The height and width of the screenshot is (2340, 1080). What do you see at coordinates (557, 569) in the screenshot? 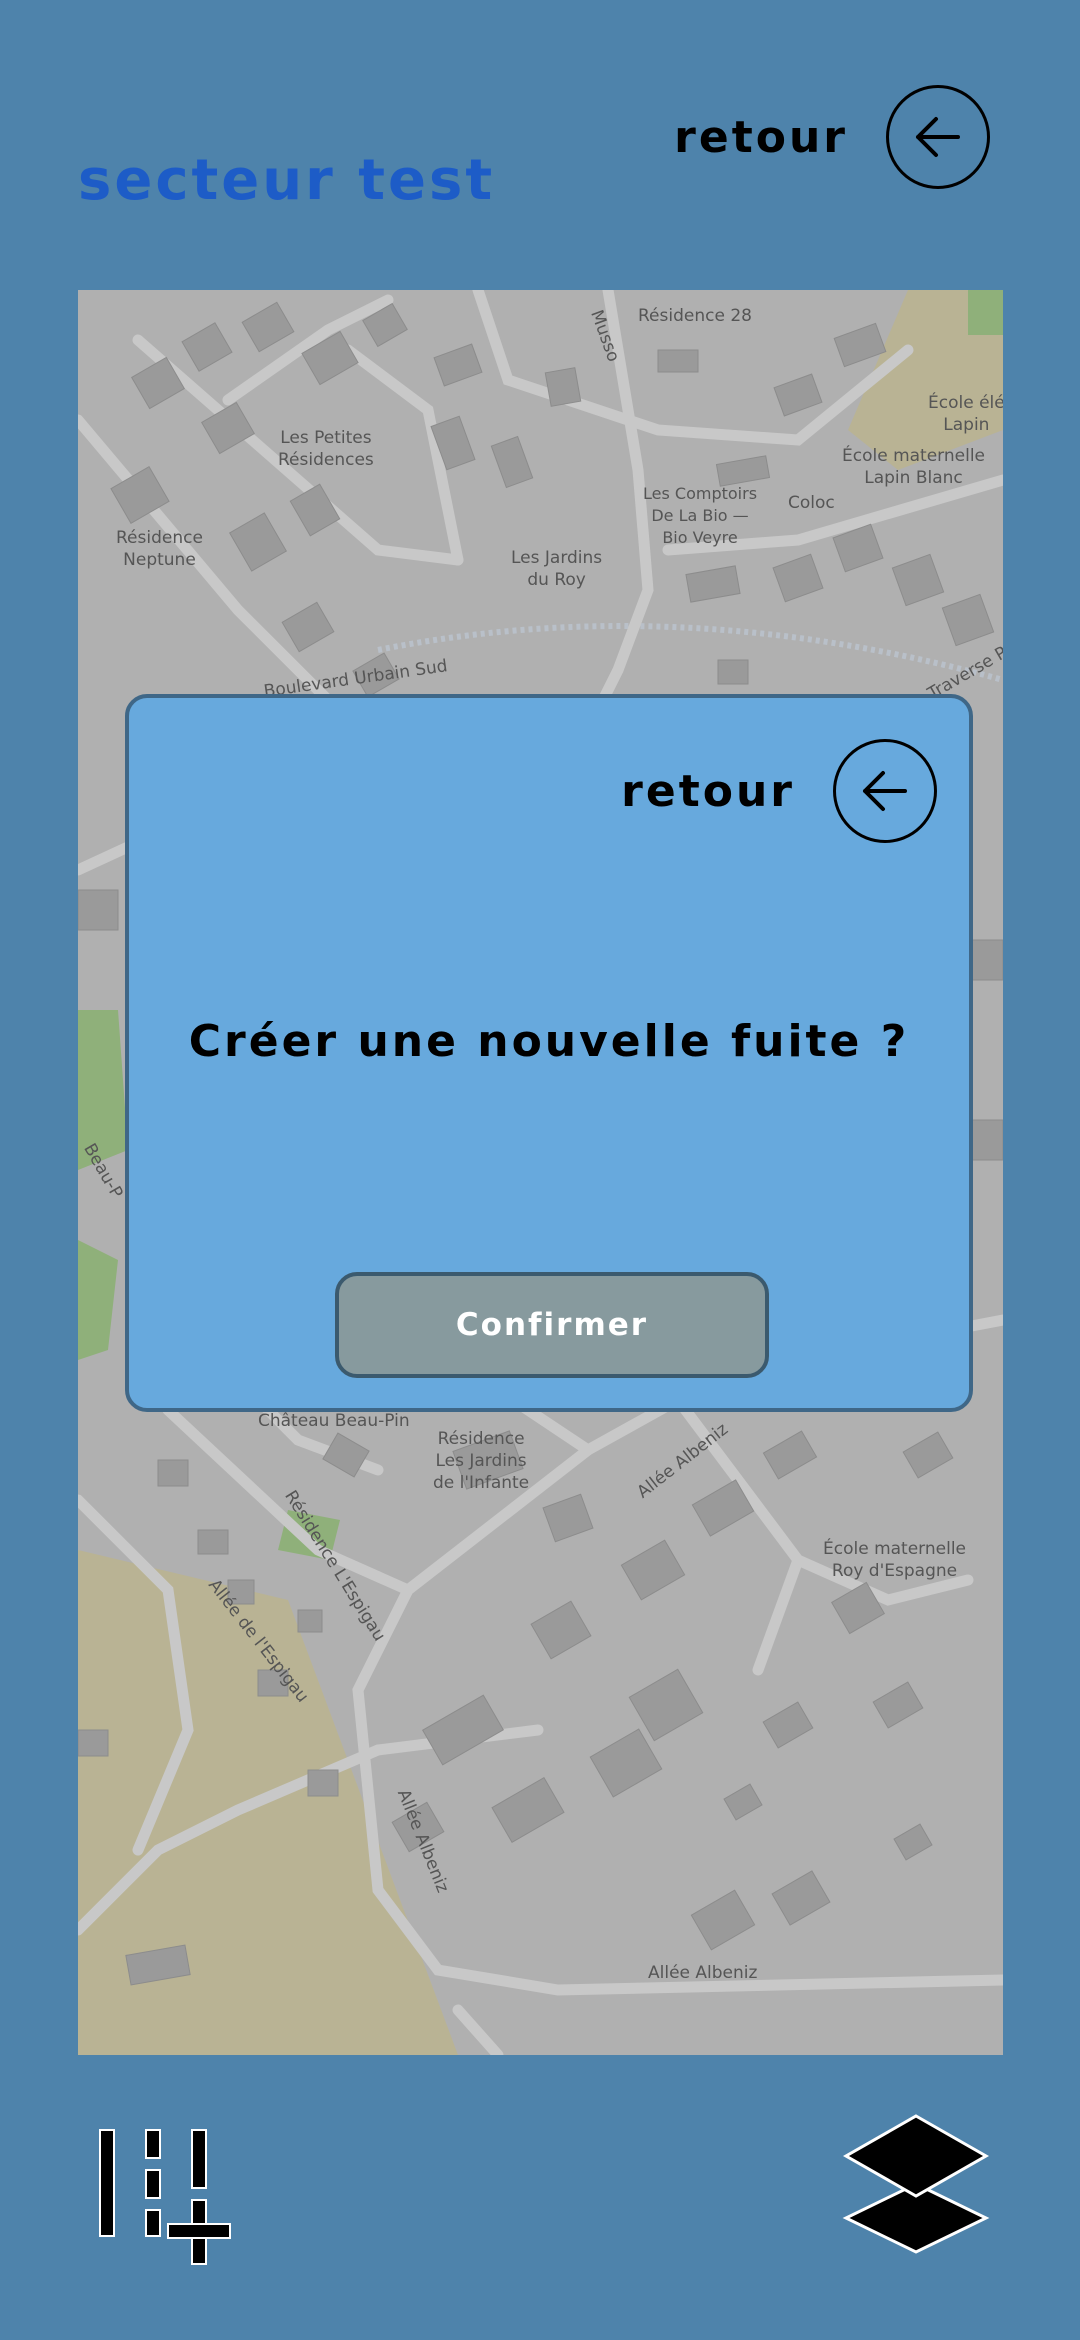
I see `map-label: Les Jardins du Roy` at bounding box center [557, 569].